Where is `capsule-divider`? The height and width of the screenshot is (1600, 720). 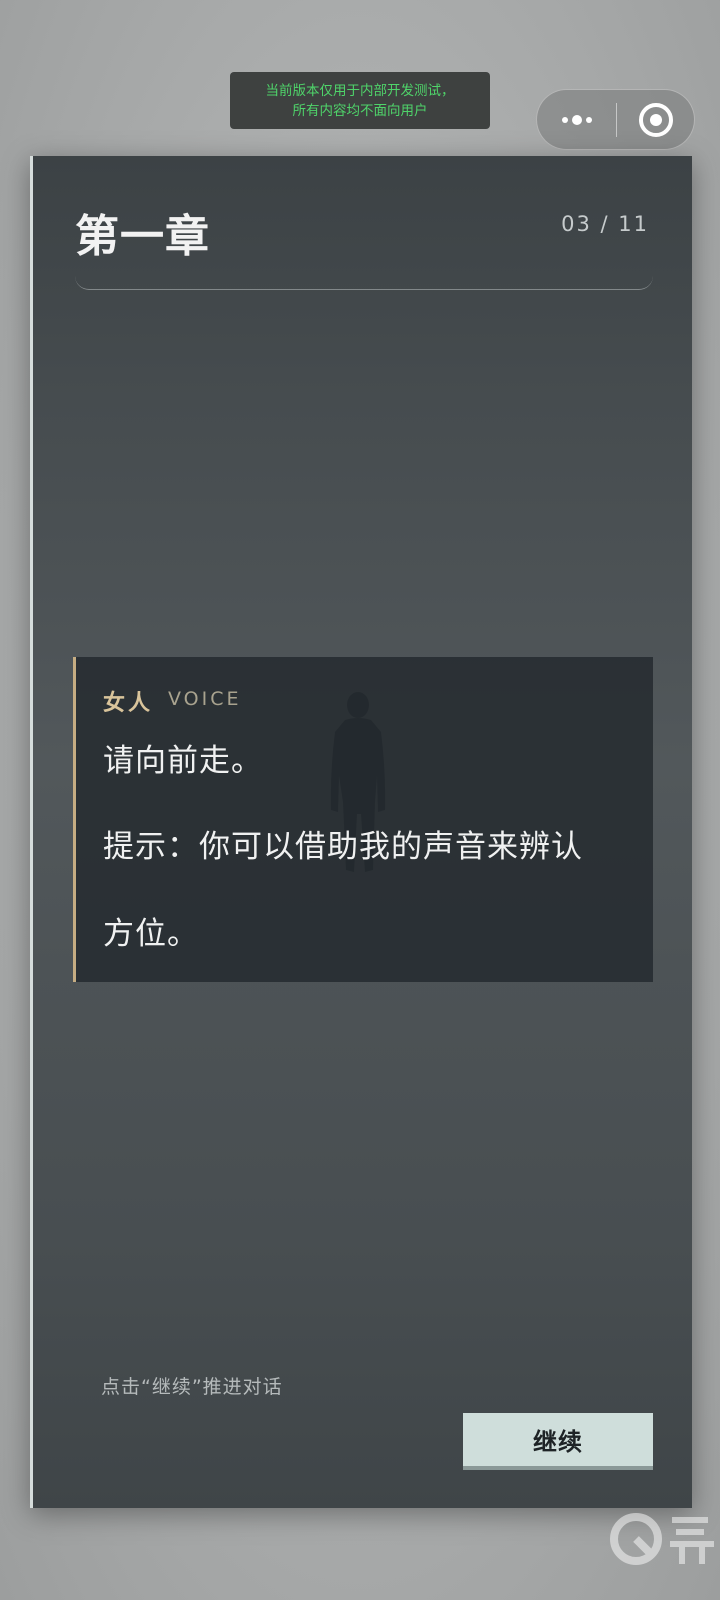
capsule-divider is located at coordinates (616, 120).